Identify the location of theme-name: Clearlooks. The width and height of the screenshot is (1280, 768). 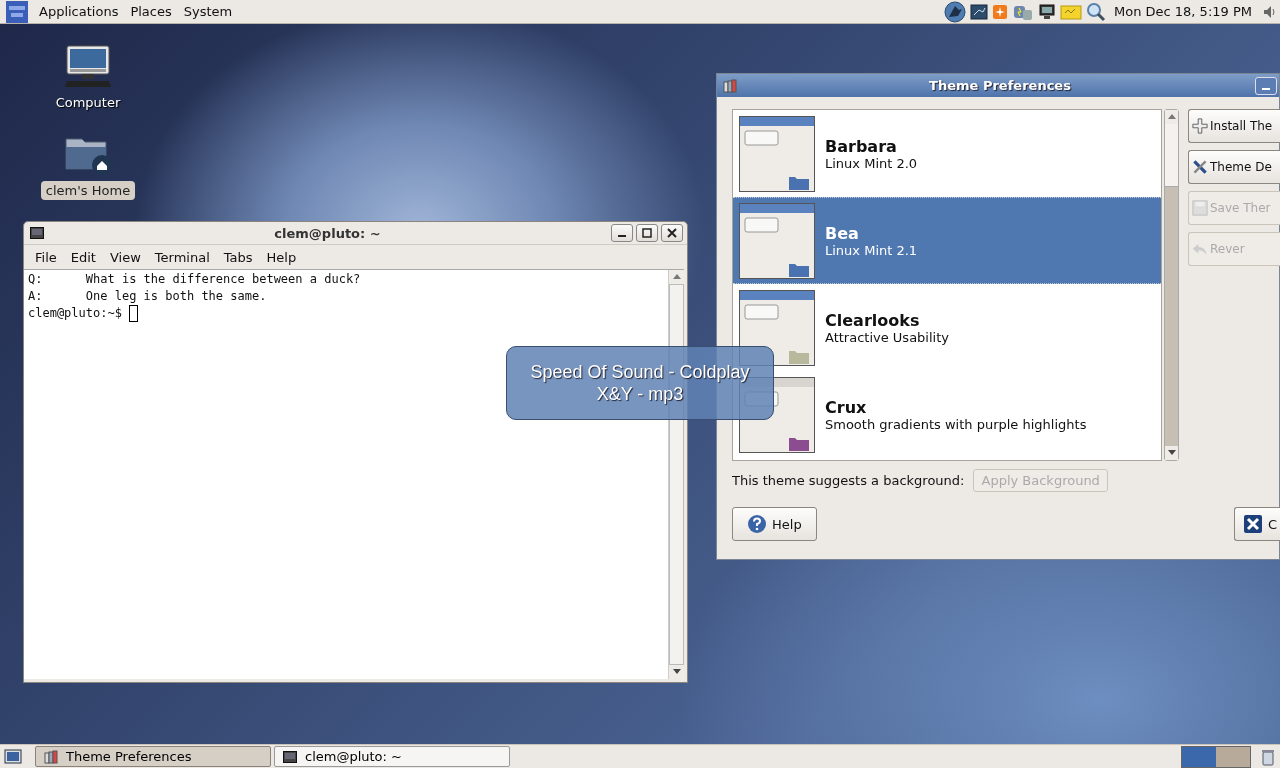
(873, 320).